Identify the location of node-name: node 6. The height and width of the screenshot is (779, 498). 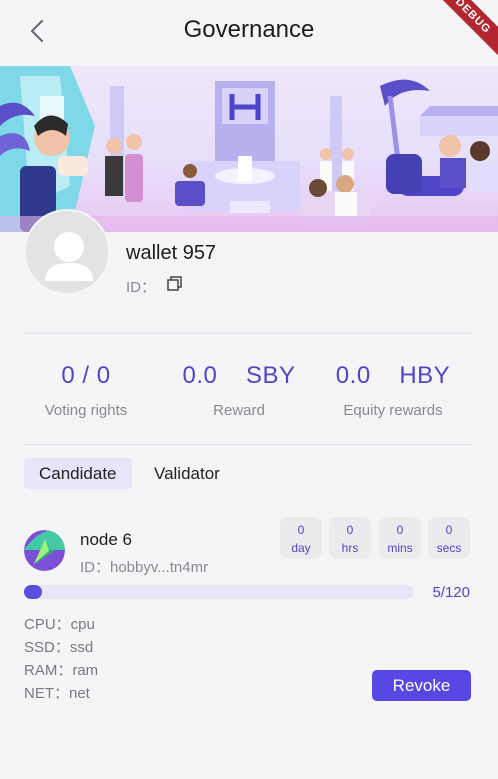
(106, 539).